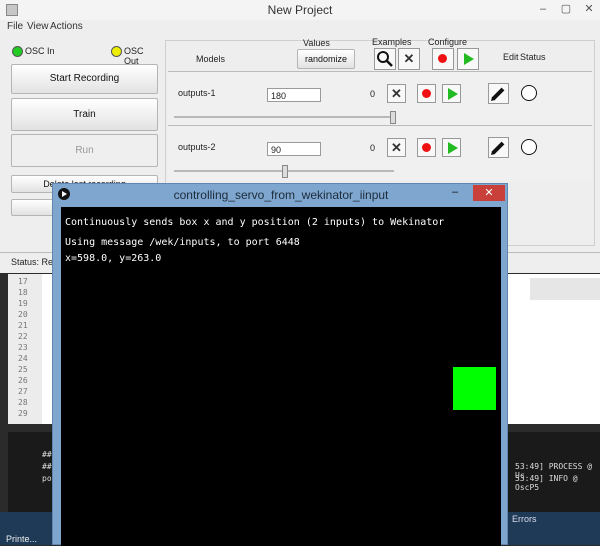 The width and height of the screenshot is (600, 546). I want to click on message-line: Using message /wek/inputs, to port 6448, so click(182, 242).